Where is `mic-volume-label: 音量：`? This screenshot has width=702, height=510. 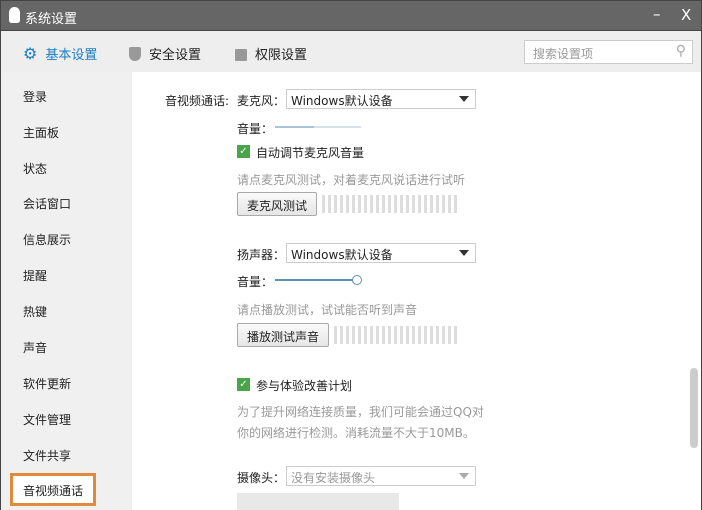 mic-volume-label: 音量： is located at coordinates (255, 129).